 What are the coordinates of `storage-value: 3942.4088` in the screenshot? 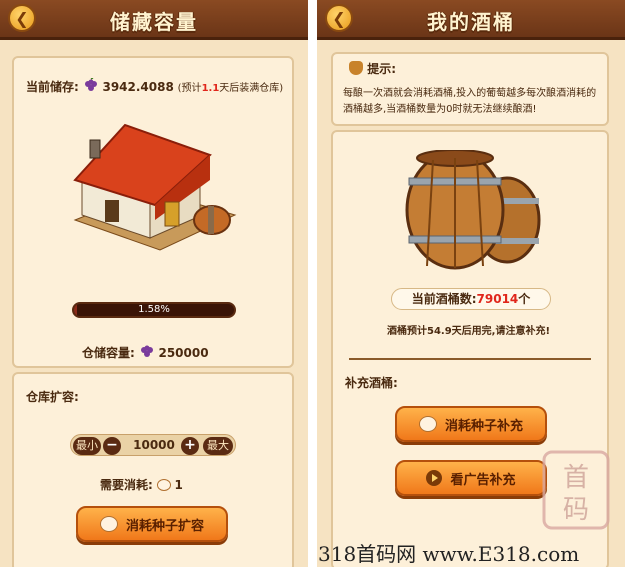 It's located at (138, 87).